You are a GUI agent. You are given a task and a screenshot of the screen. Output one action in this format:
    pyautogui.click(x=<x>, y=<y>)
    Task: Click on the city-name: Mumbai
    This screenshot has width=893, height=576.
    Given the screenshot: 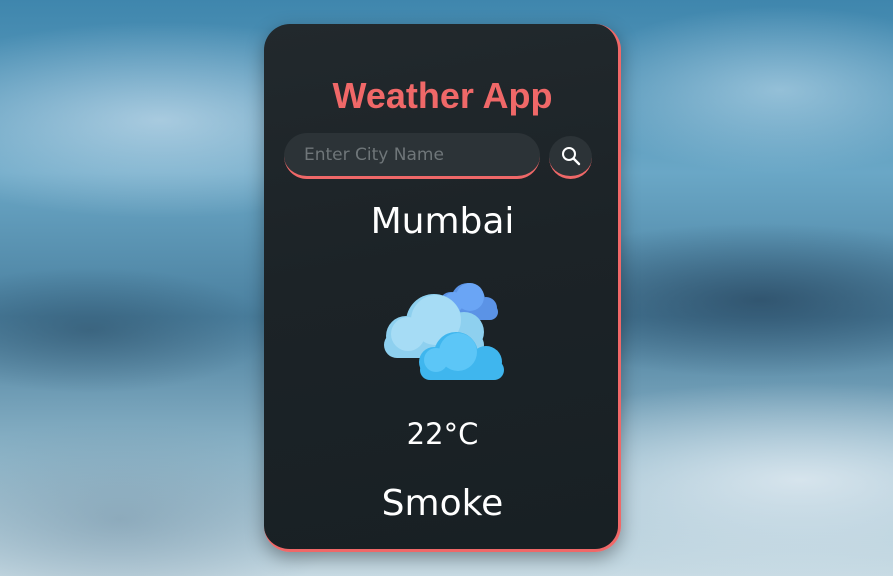 What is the action you would take?
    pyautogui.click(x=442, y=221)
    